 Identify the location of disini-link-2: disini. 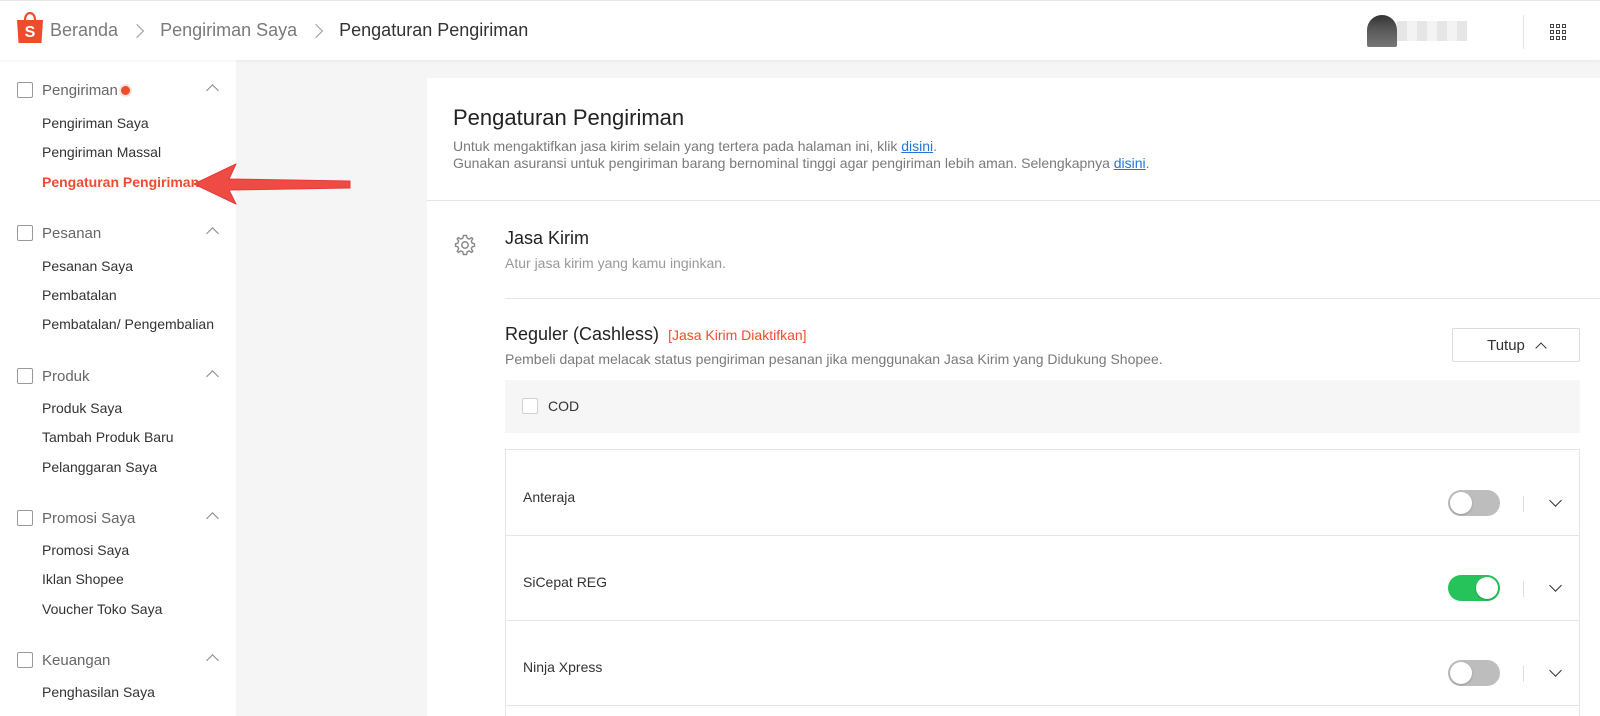
(1130, 163).